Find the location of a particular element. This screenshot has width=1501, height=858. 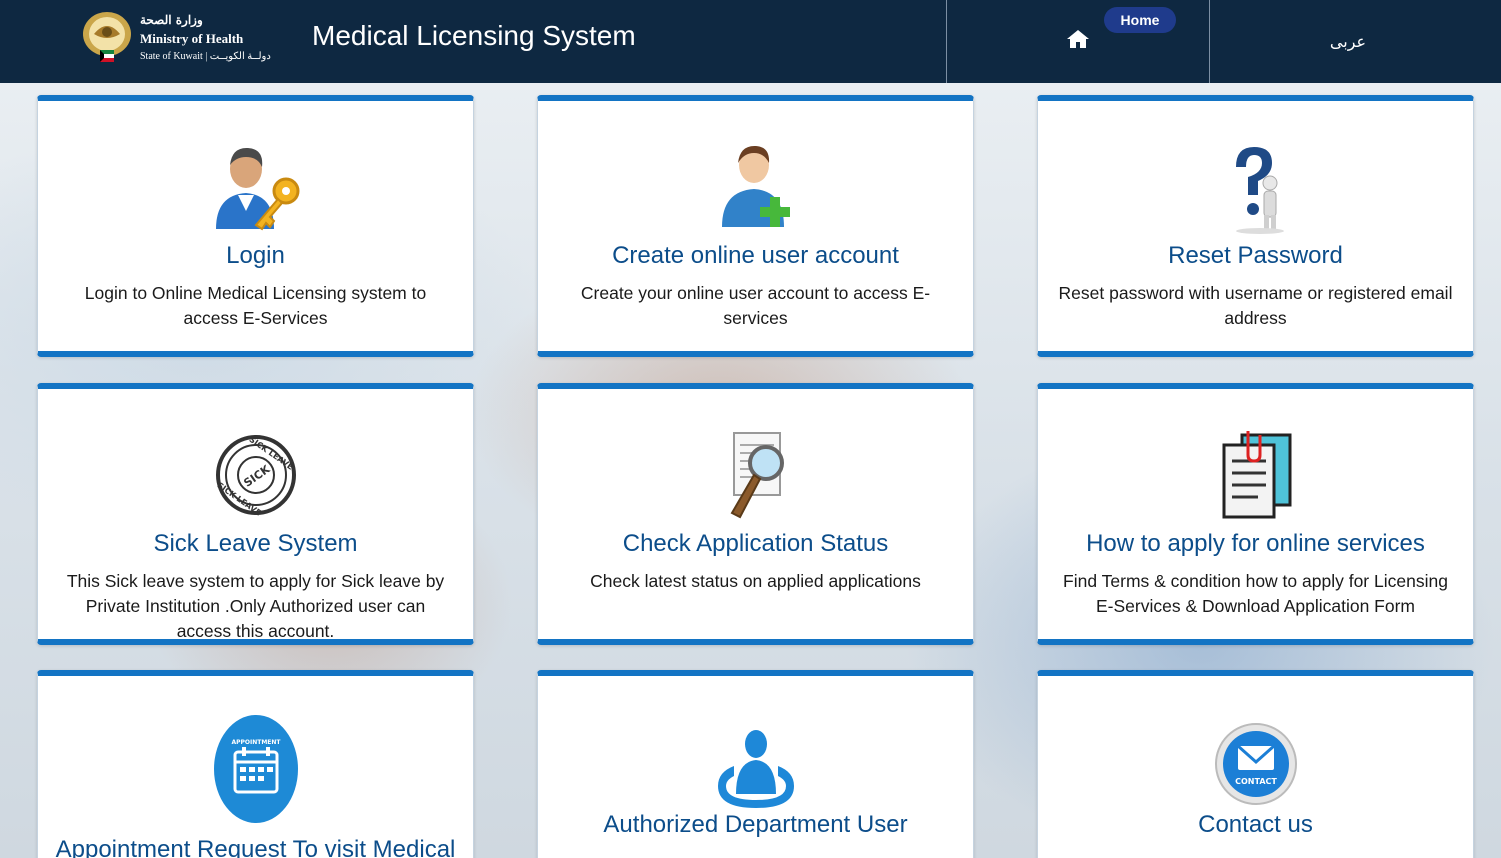

card-title: Login is located at coordinates (255, 255).